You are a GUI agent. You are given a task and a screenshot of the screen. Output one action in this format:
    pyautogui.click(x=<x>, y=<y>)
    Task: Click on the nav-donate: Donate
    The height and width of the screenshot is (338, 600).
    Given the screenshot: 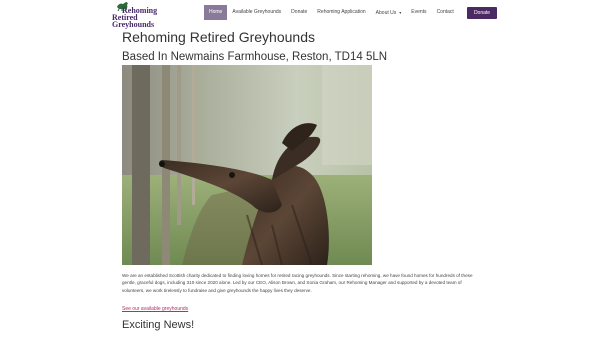 What is the action you would take?
    pyautogui.click(x=299, y=12)
    